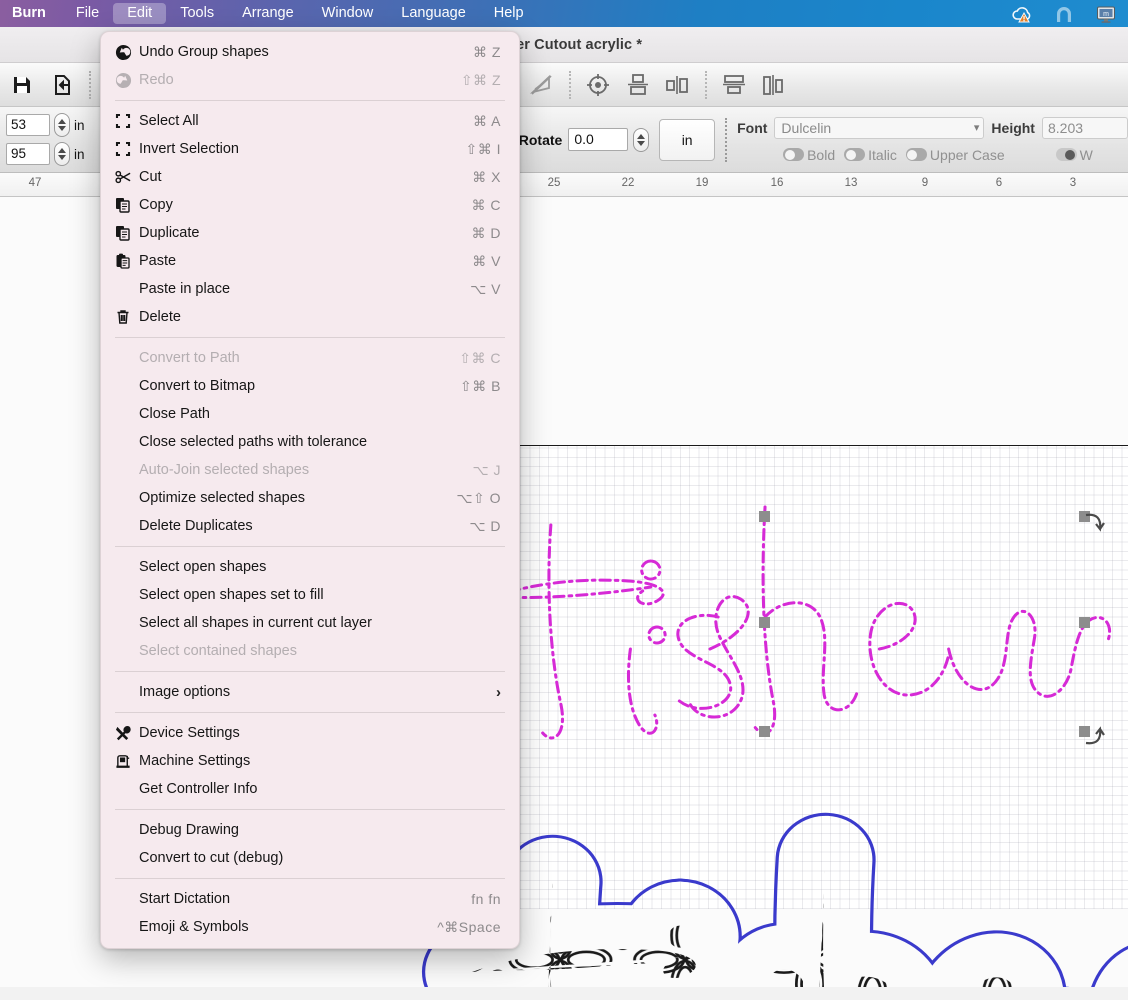  Describe the element at coordinates (310, 261) in the screenshot. I see `menu-item-paste: Paste ⌘ V` at that location.